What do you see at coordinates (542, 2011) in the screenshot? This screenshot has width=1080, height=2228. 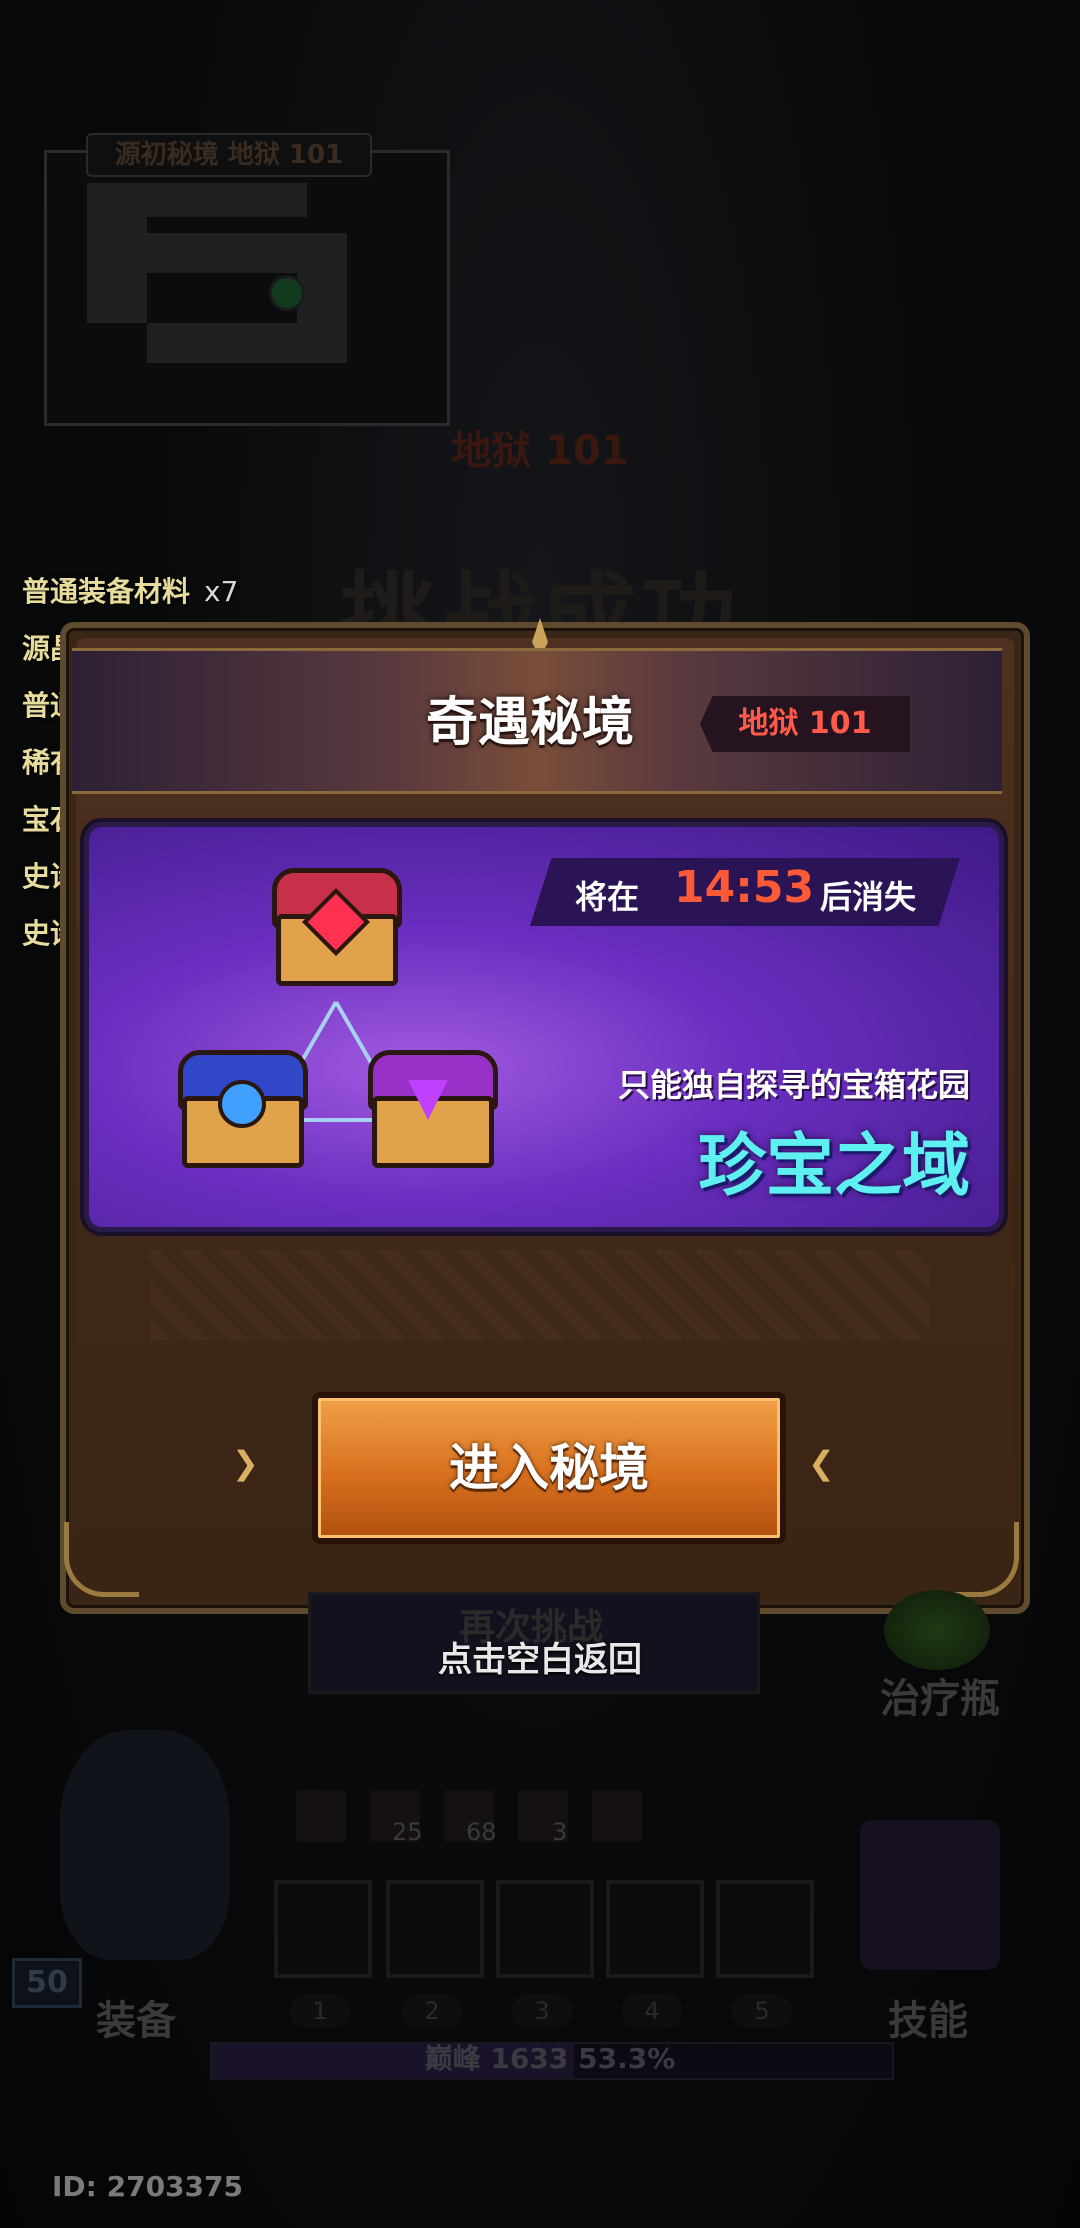 I see `slot-number: 3` at bounding box center [542, 2011].